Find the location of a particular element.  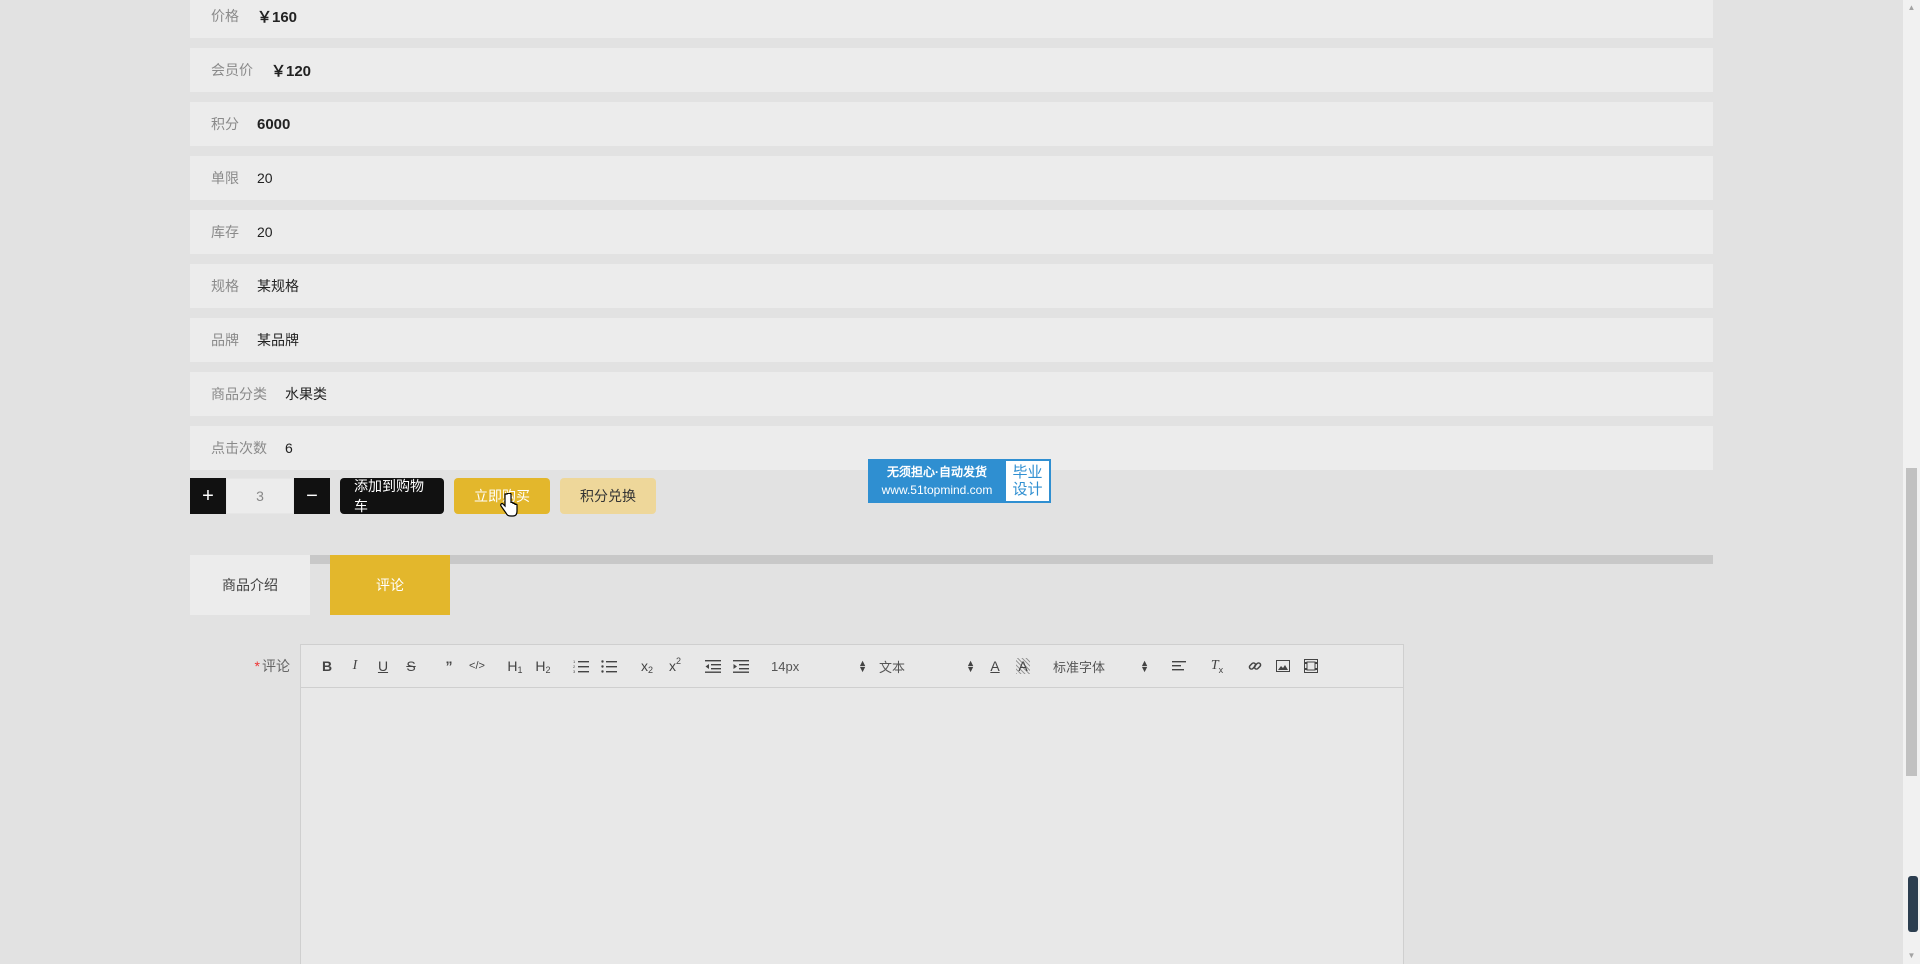

scroll-down-arrow-icon: ▼ is located at coordinates (1911, 956).